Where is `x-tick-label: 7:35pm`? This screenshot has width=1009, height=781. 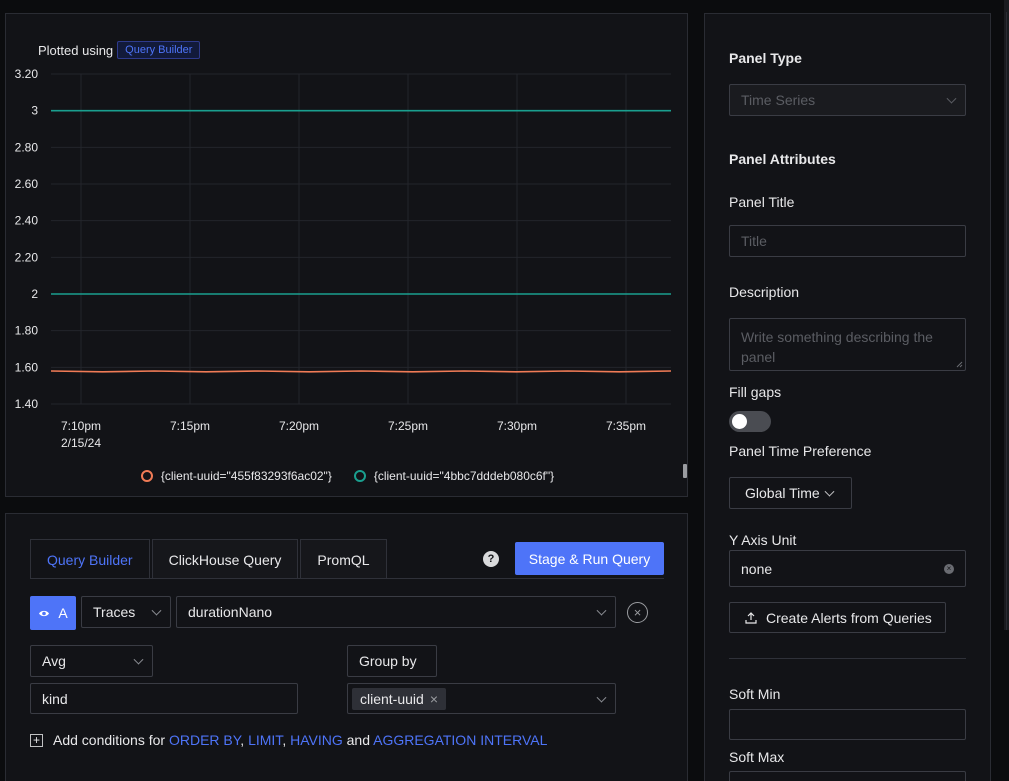 x-tick-label: 7:35pm is located at coordinates (626, 426).